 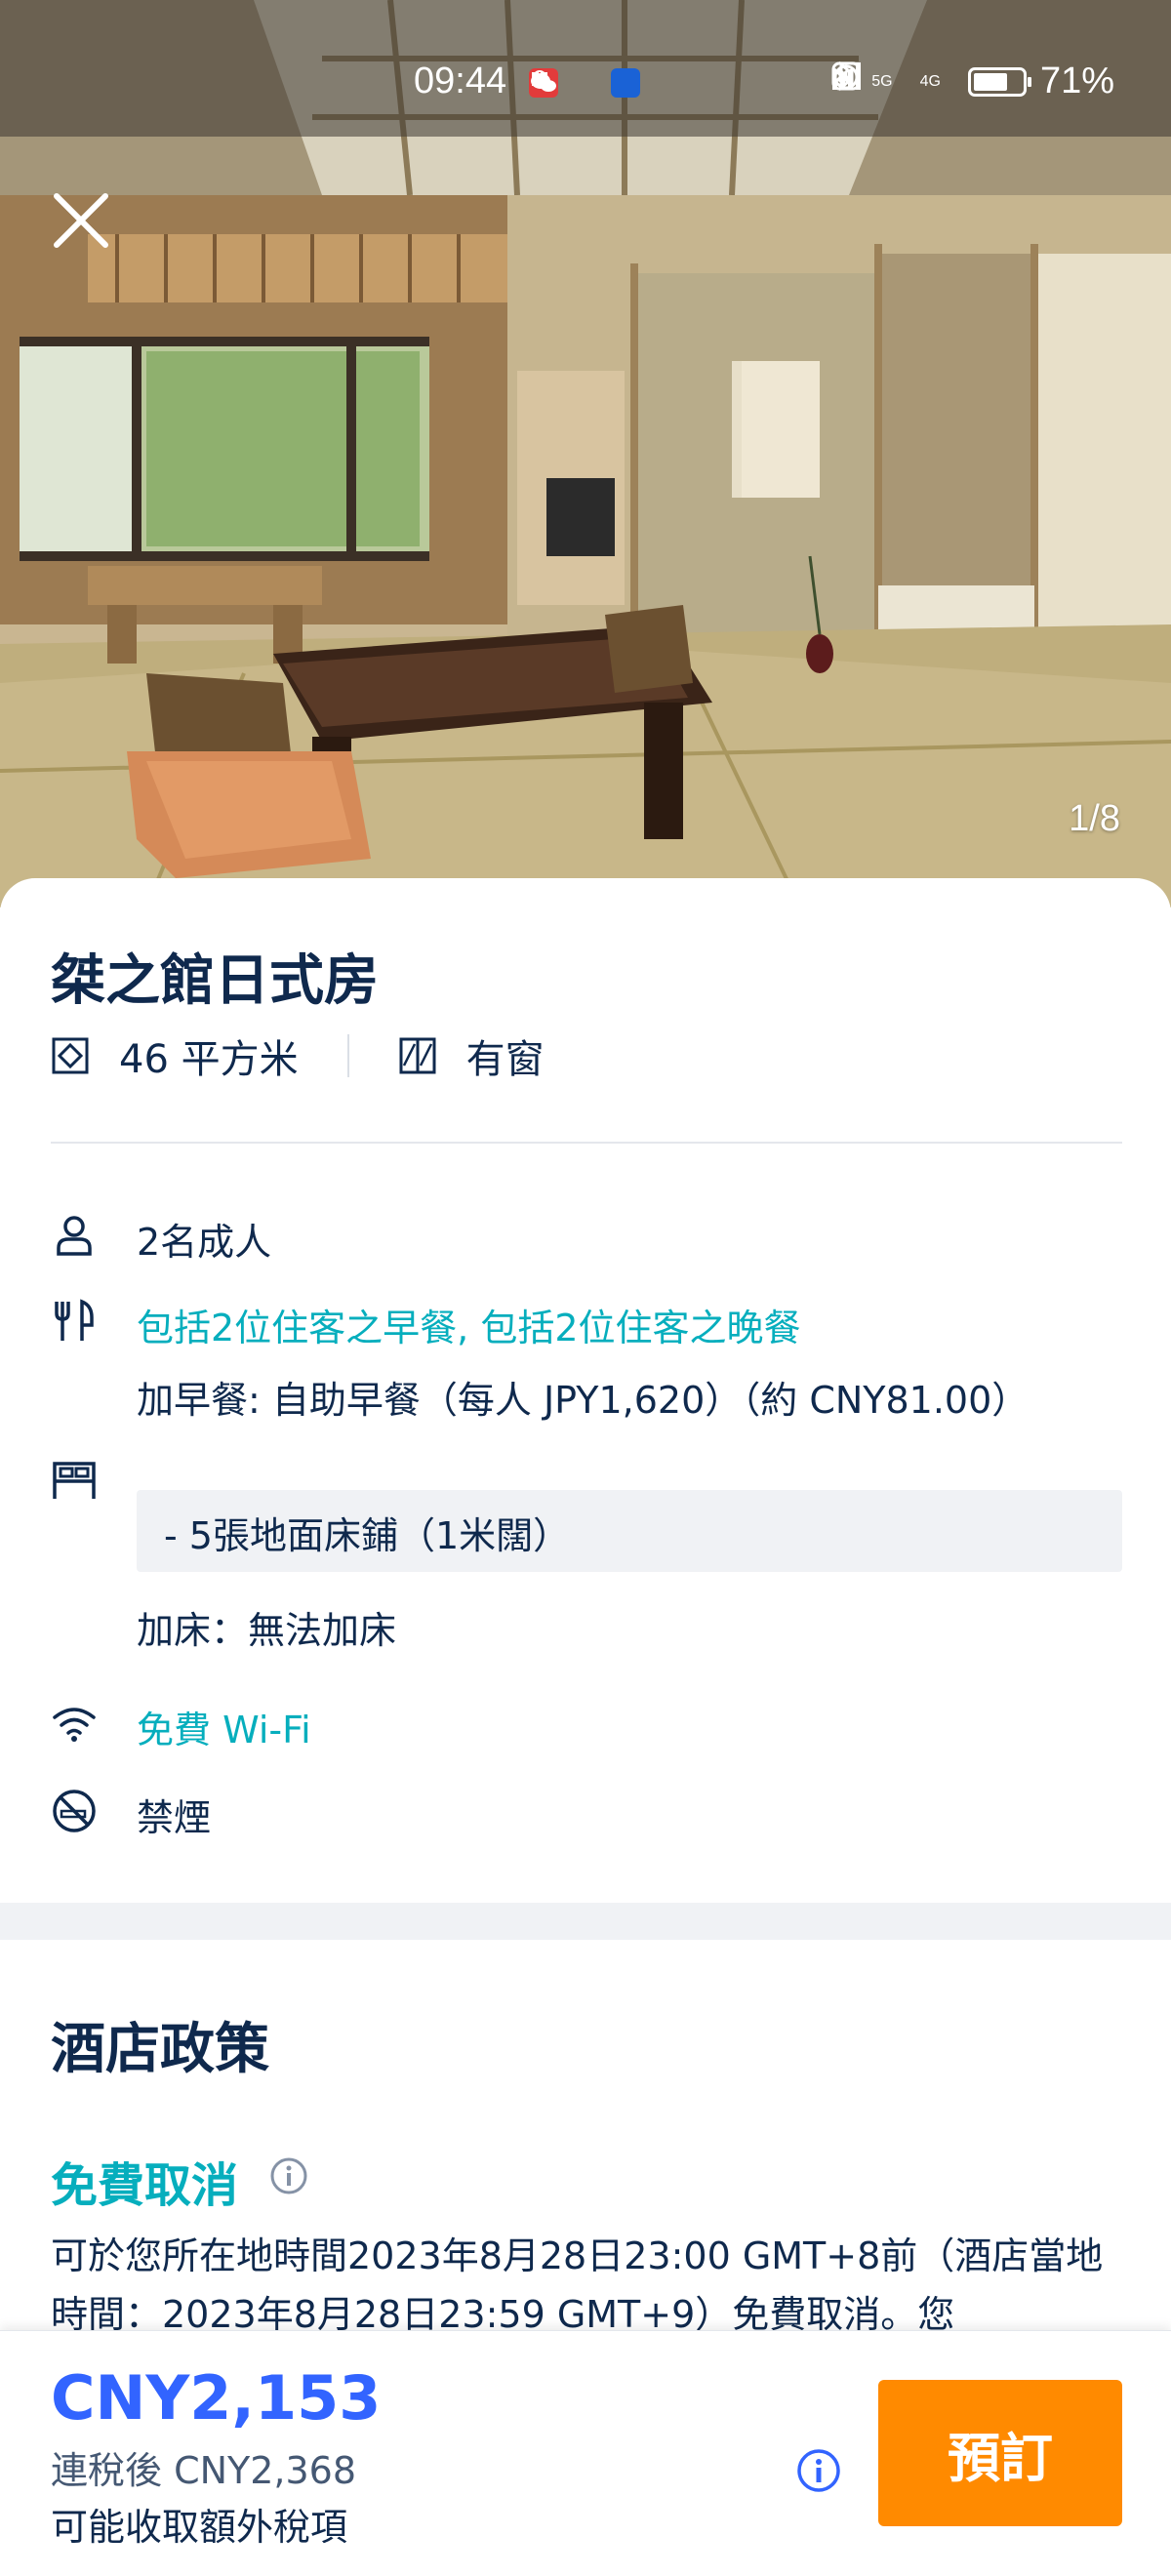 I want to click on room-price: CNY2,153, so click(x=216, y=2398).